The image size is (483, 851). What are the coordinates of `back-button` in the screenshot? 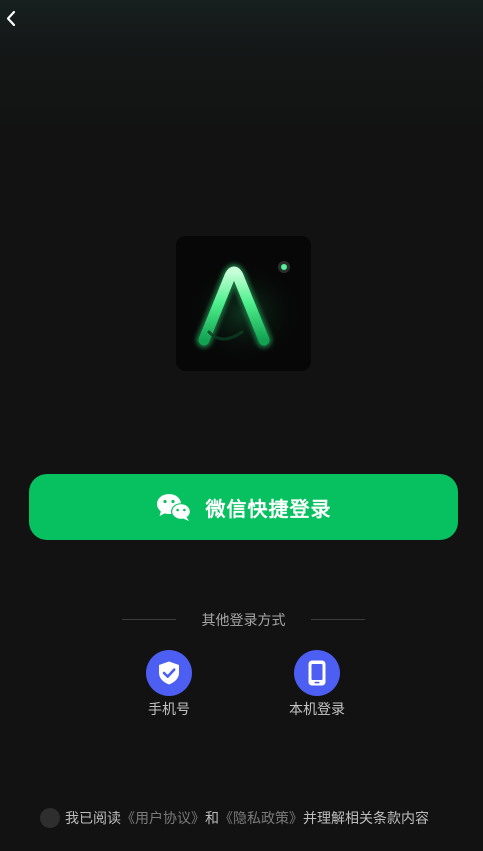 It's located at (12, 19).